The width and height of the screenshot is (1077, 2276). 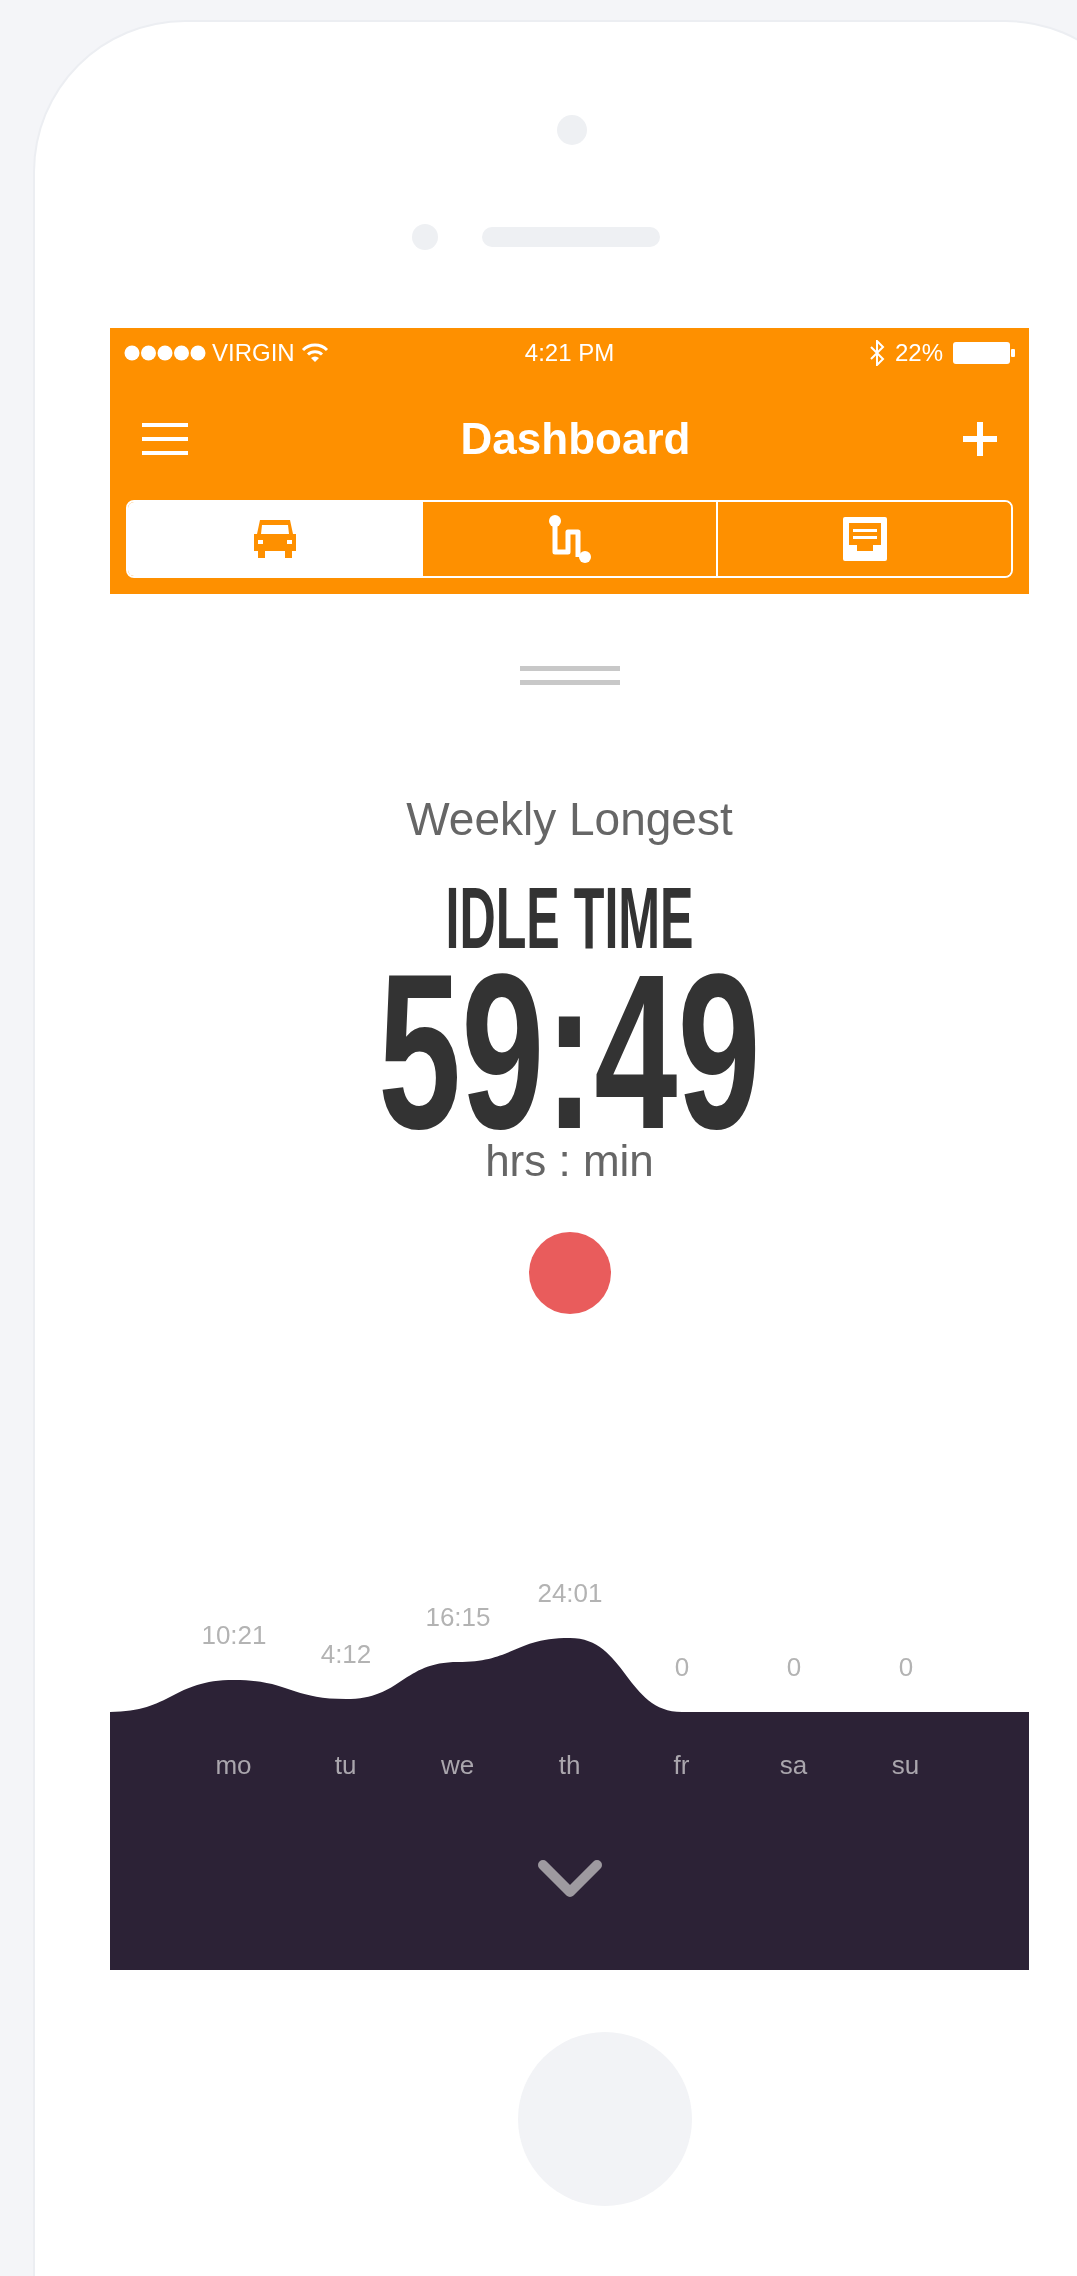 I want to click on value-label: 16:15, so click(x=458, y=1616).